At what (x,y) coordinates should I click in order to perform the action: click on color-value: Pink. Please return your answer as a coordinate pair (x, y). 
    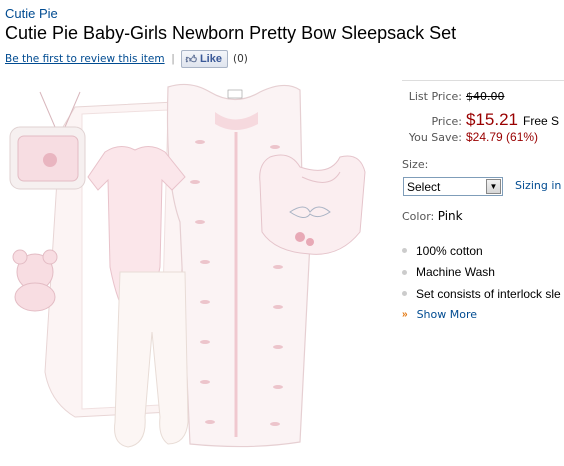
    Looking at the image, I should click on (450, 216).